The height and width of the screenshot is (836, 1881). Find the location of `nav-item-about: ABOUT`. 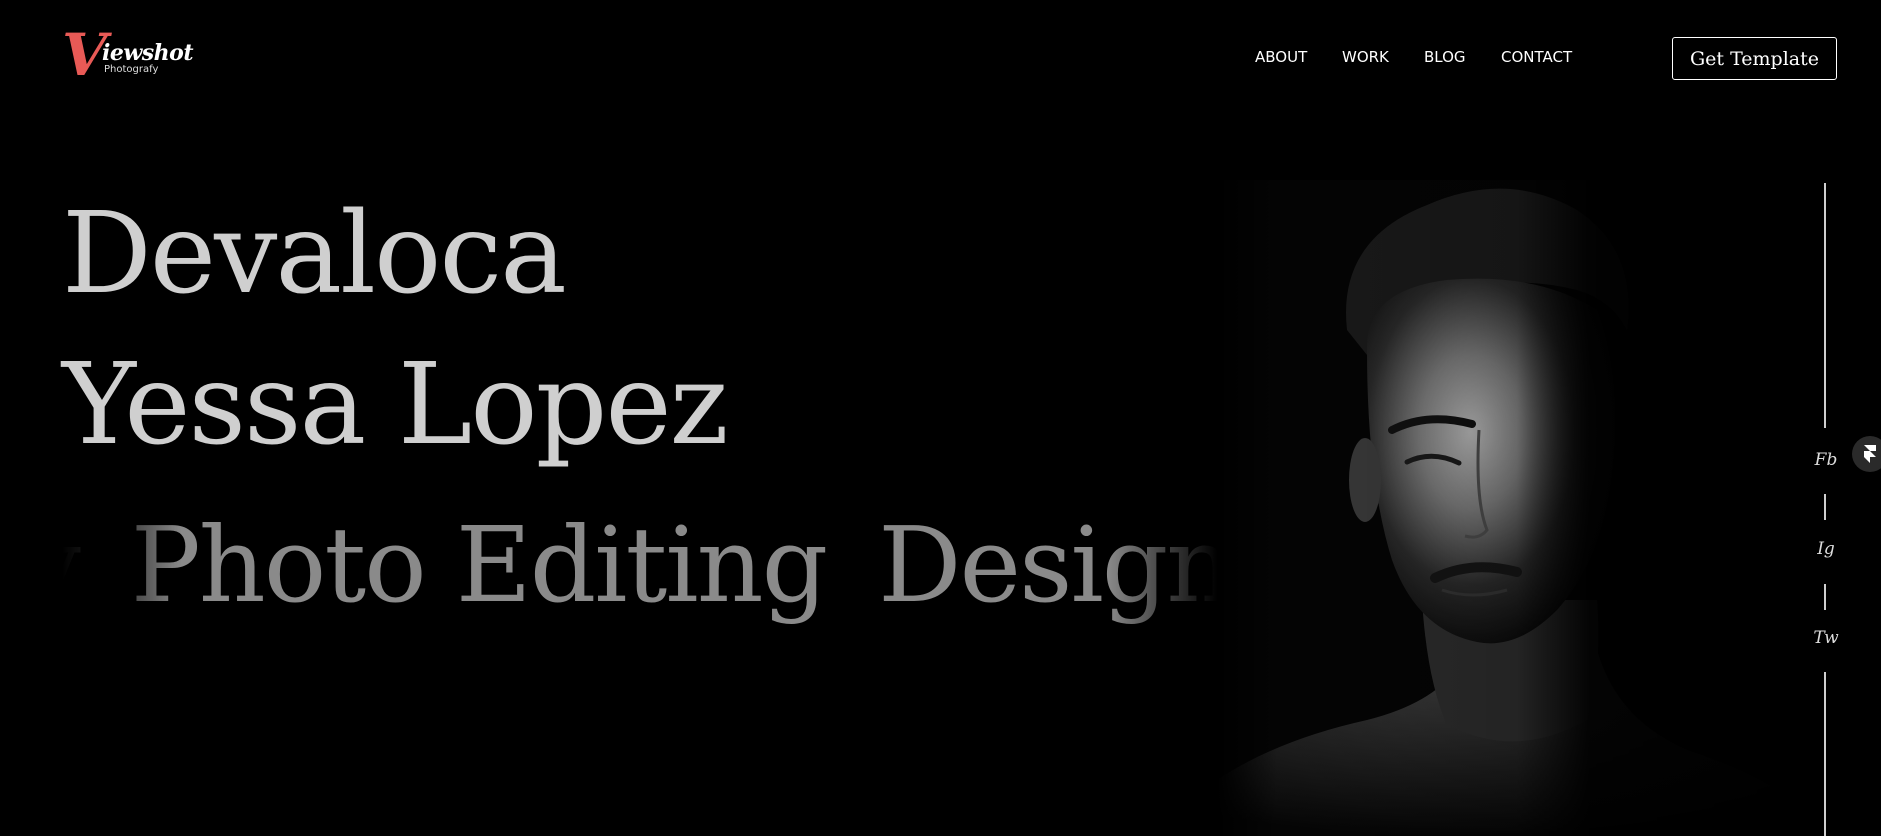

nav-item-about: ABOUT is located at coordinates (1281, 57).